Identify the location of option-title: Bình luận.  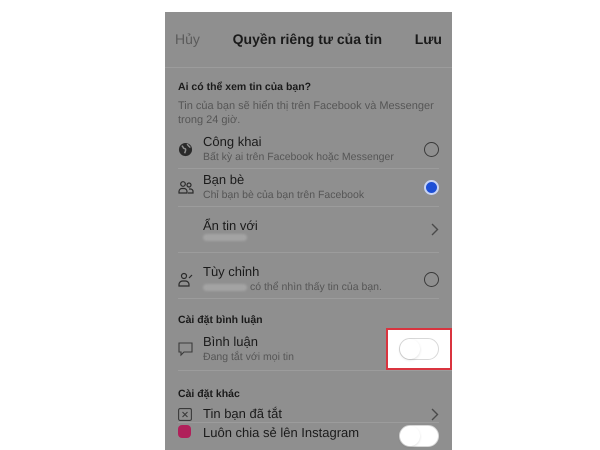
(231, 342).